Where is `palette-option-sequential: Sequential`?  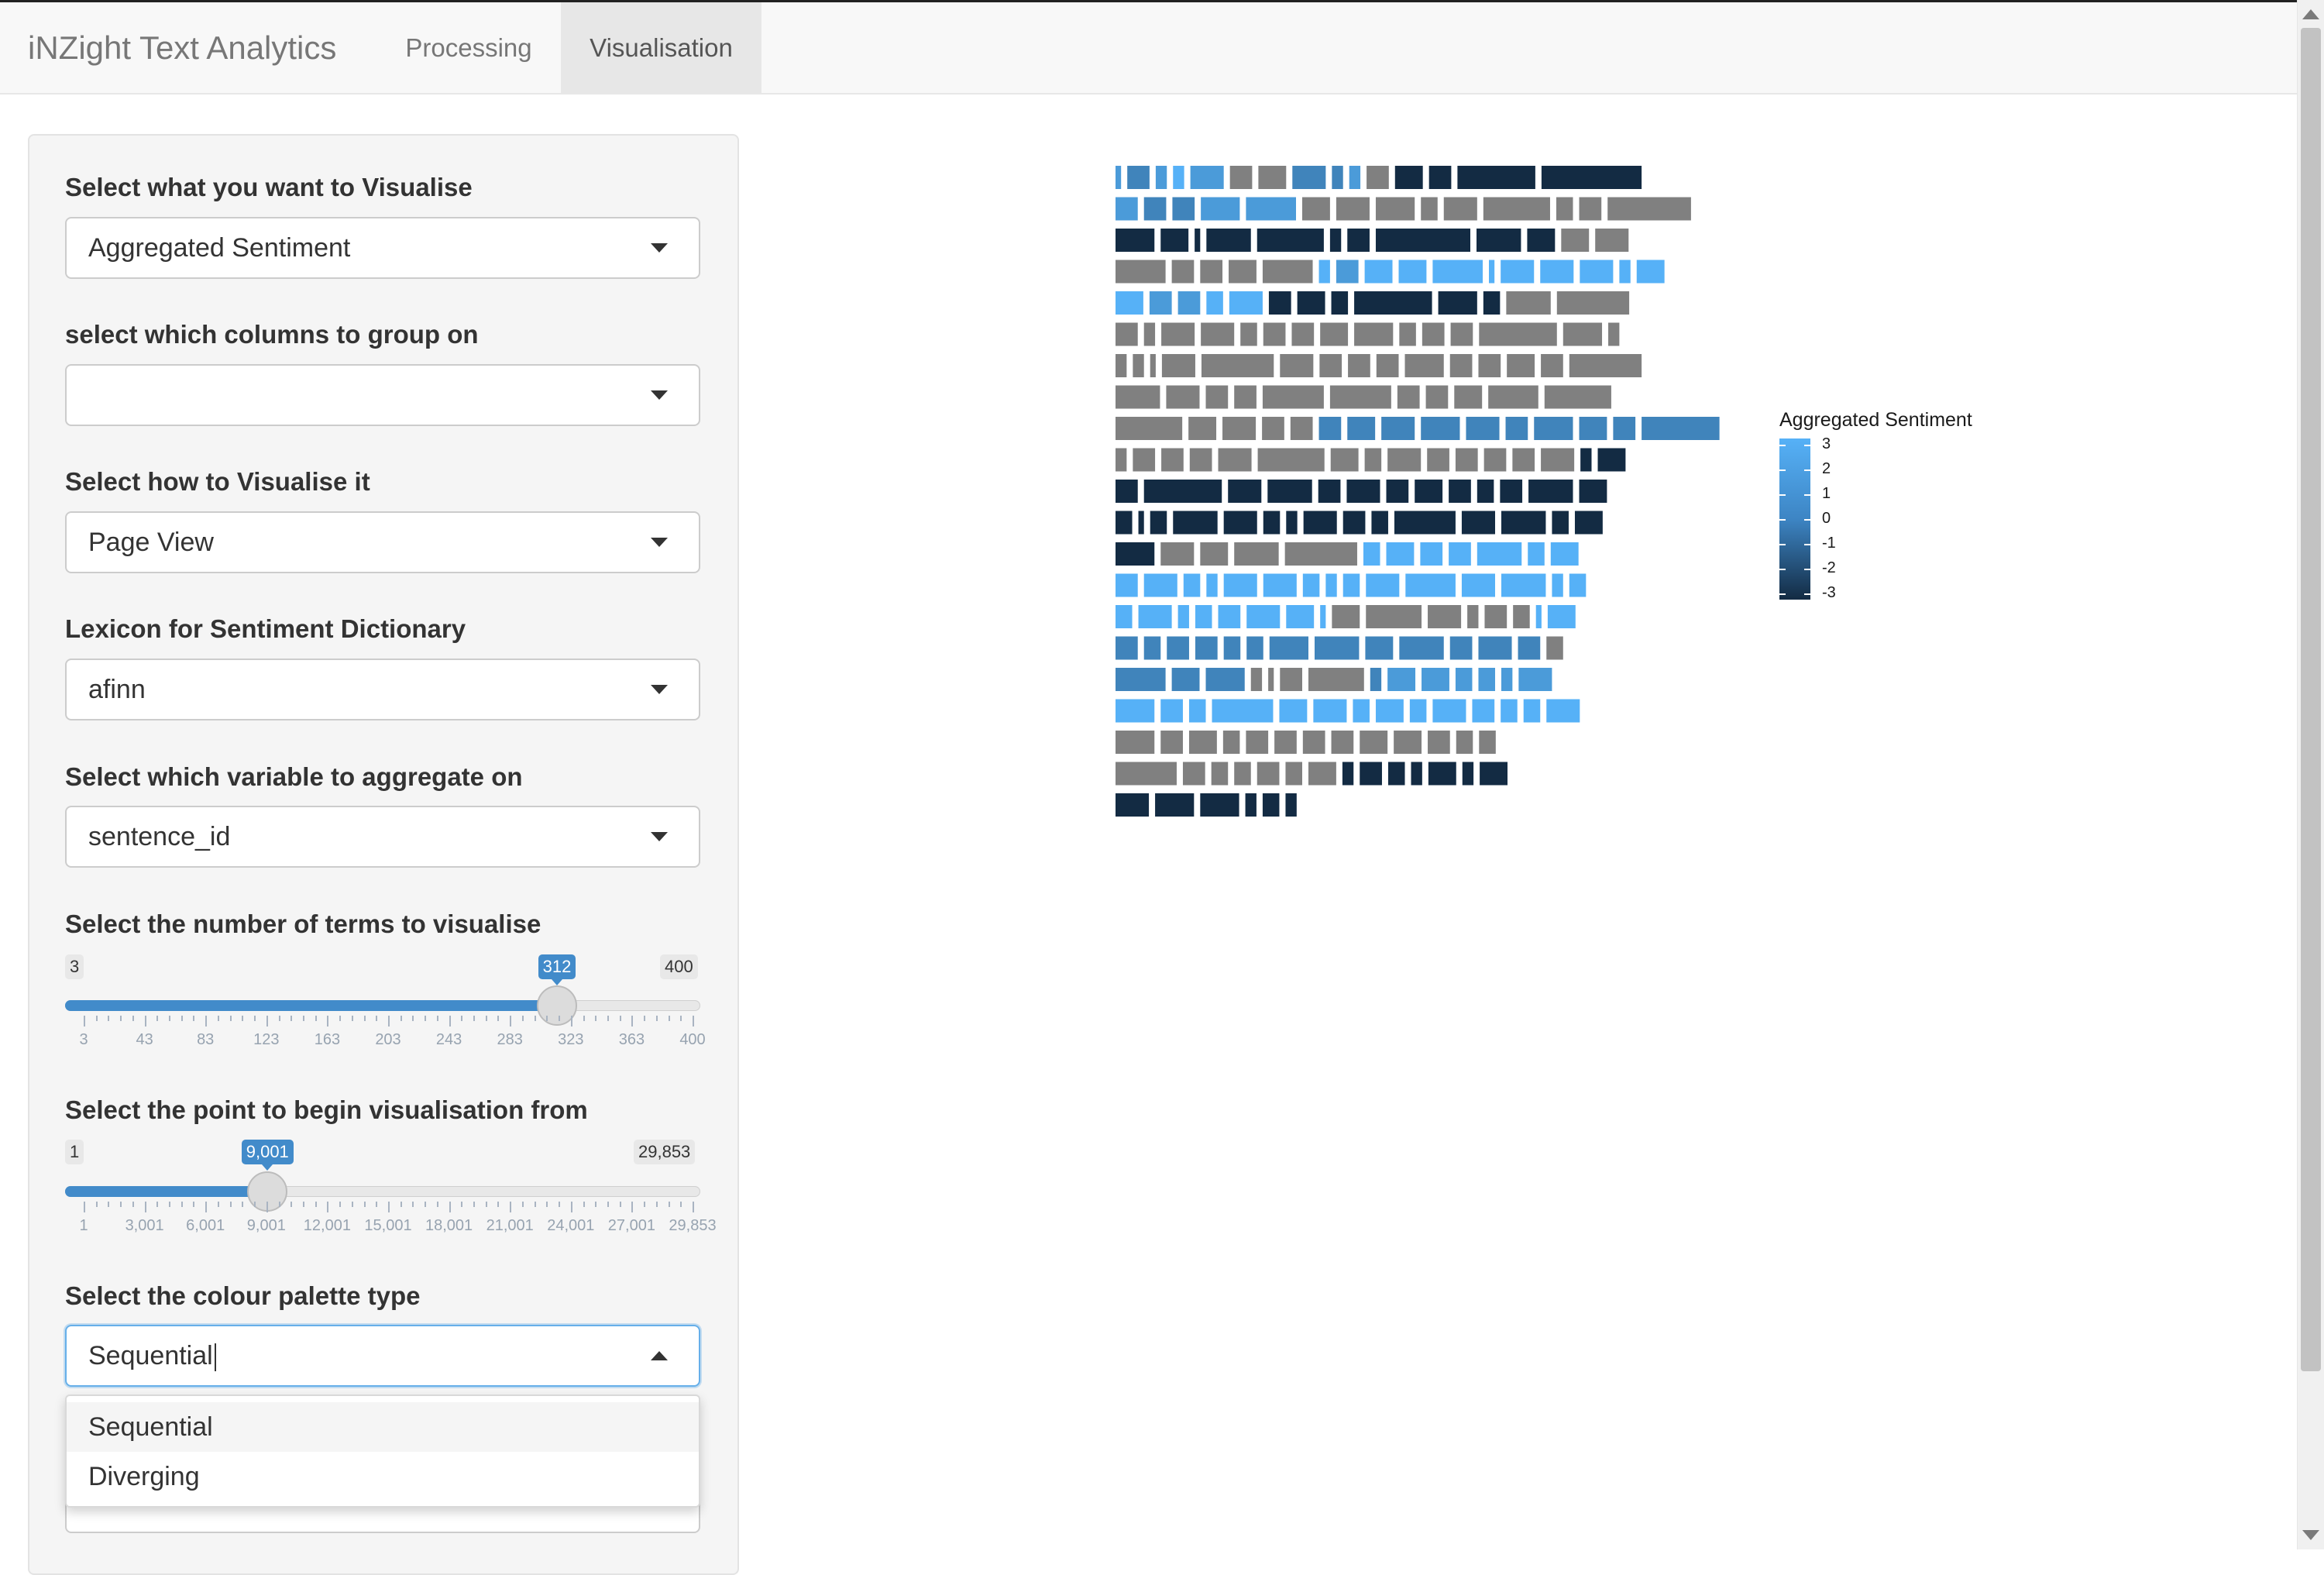 palette-option-sequential: Sequential is located at coordinates (383, 1427).